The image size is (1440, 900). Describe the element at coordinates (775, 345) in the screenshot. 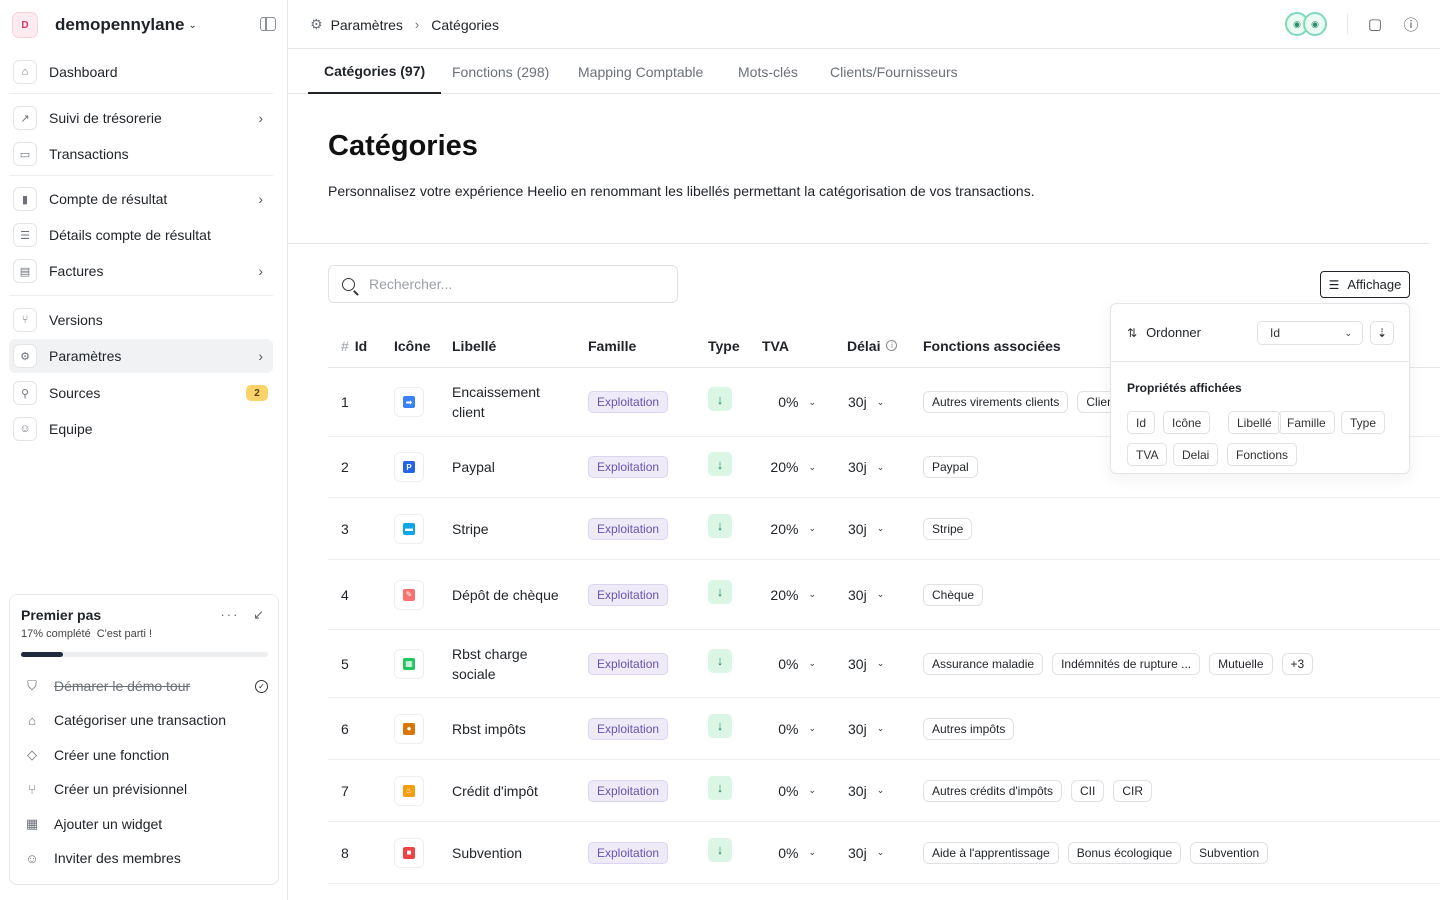

I see `col-header-tva: TVA` at that location.